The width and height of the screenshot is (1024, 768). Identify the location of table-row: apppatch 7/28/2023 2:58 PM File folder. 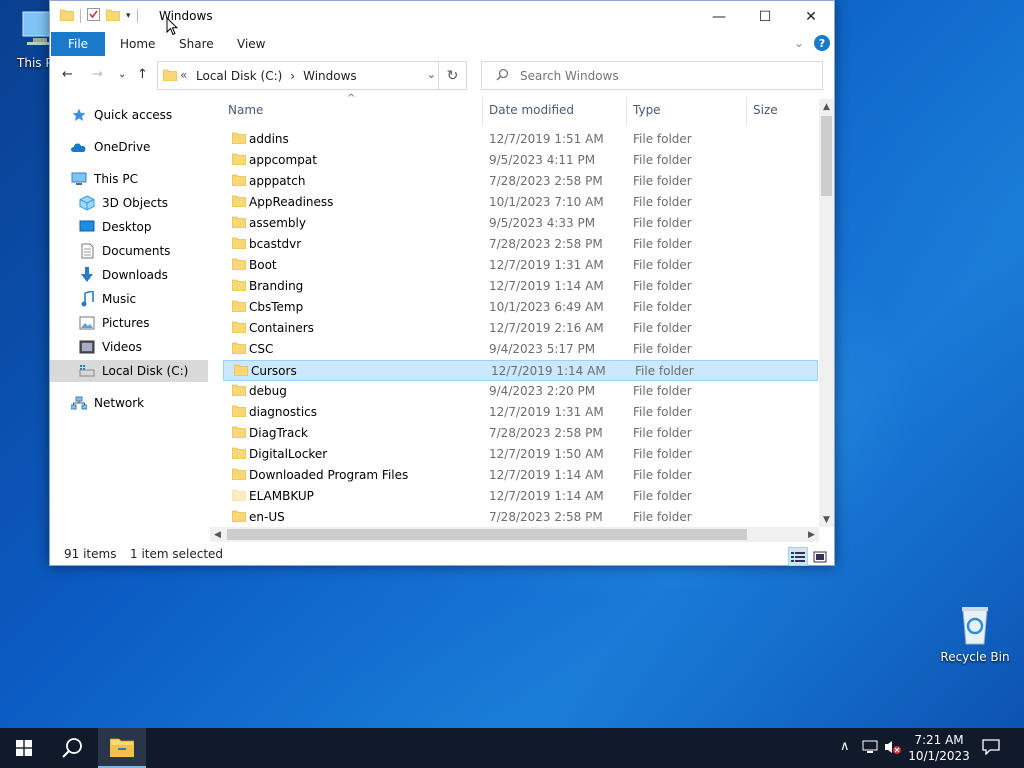
(520, 181).